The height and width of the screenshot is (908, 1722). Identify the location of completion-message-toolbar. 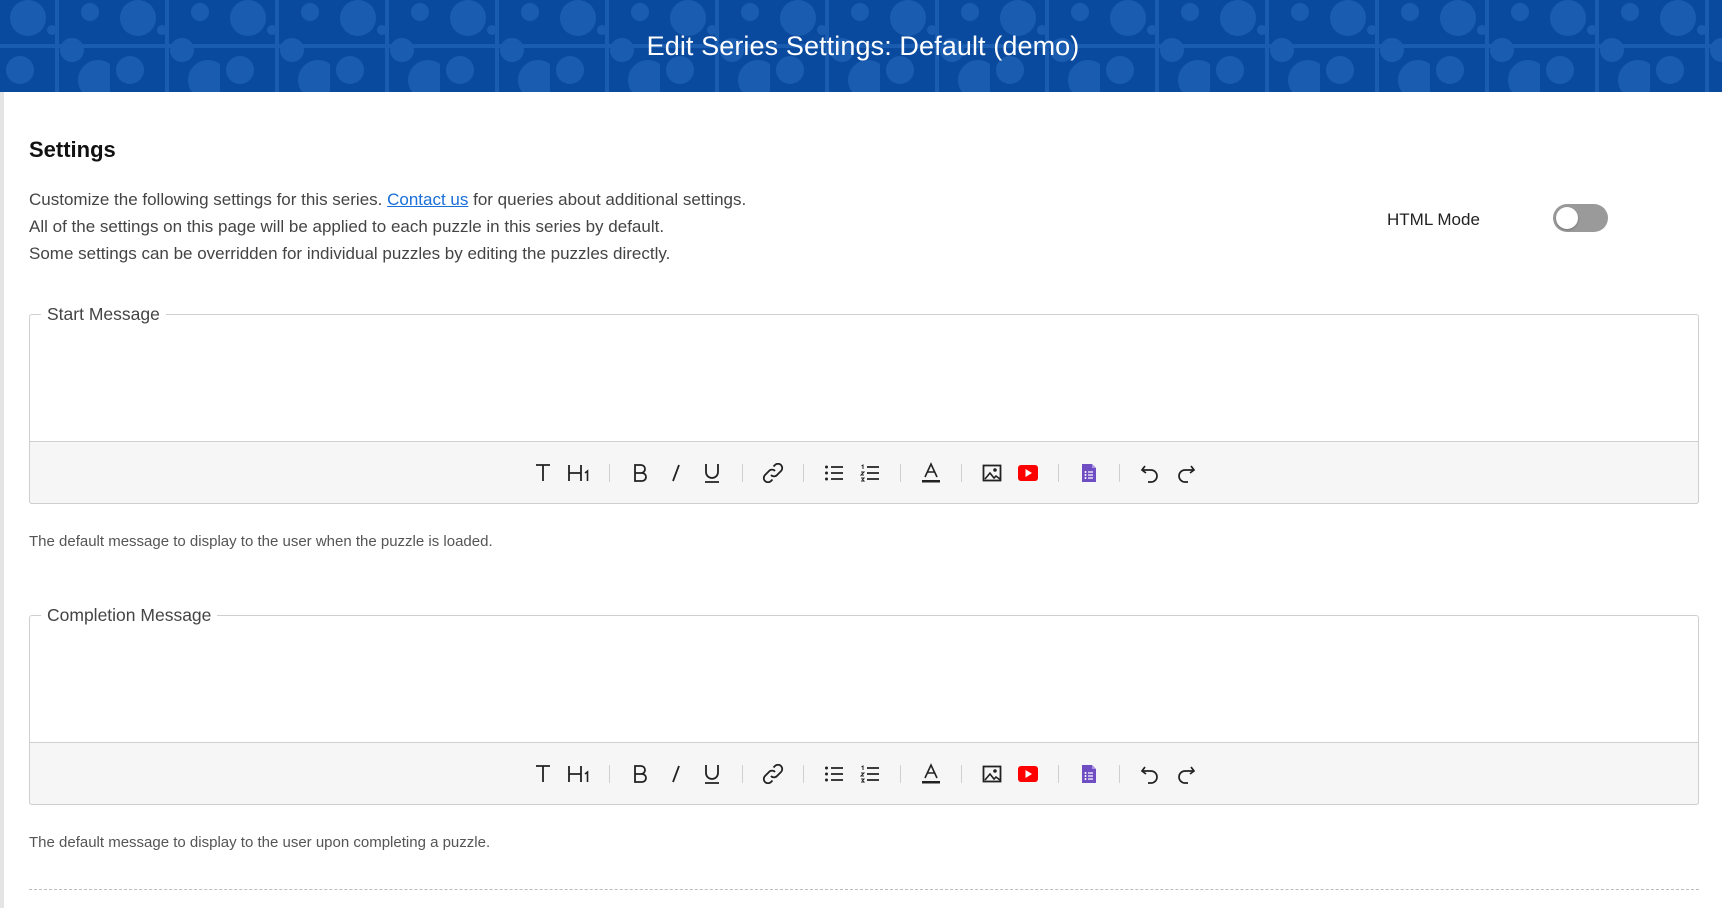
(864, 773).